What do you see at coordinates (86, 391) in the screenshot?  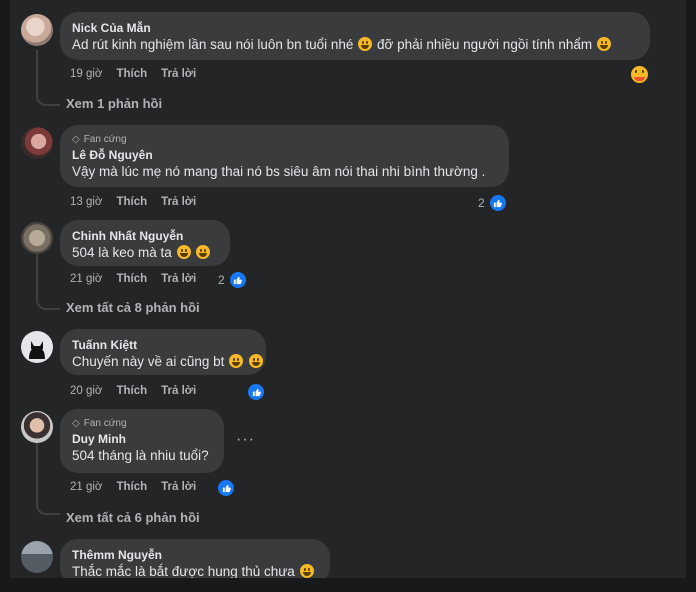 I see `comment-time: 20 giờ` at bounding box center [86, 391].